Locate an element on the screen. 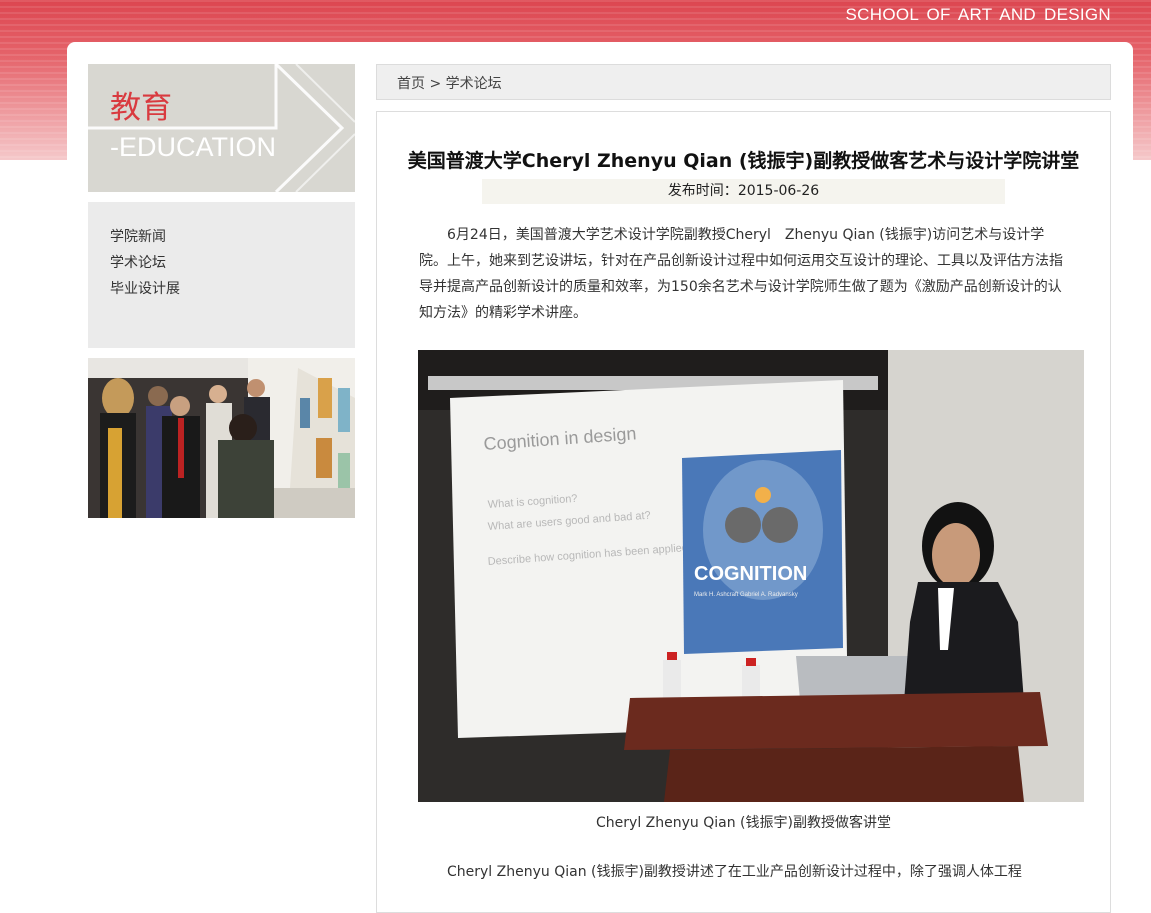 The height and width of the screenshot is (913, 1151). sidebar-nav: 学院新闻 学术论坛 毕业设计展 is located at coordinates (221, 275).